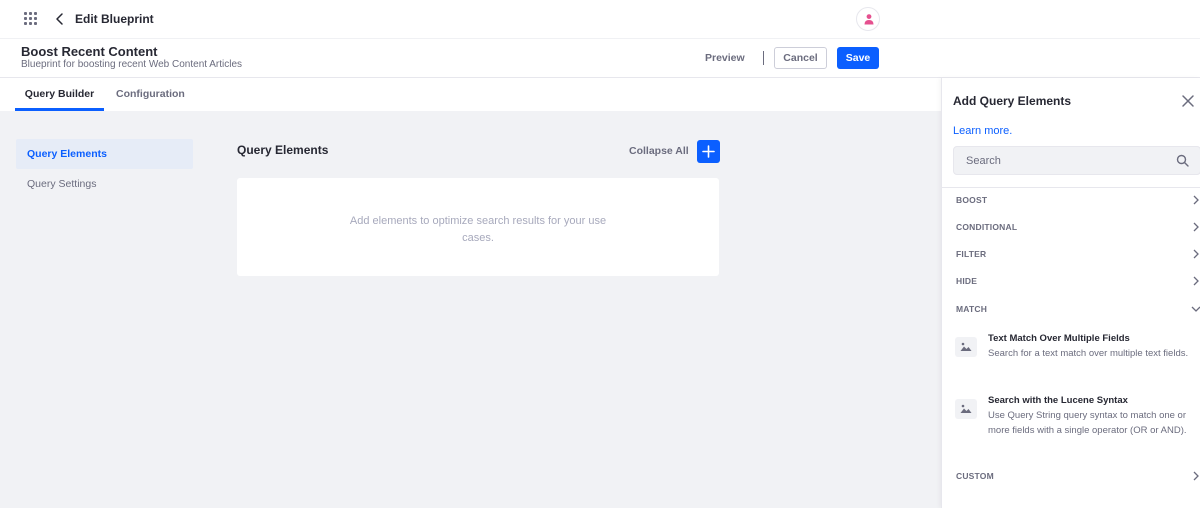 This screenshot has height=508, width=1200. I want to click on add-element-button, so click(708, 151).